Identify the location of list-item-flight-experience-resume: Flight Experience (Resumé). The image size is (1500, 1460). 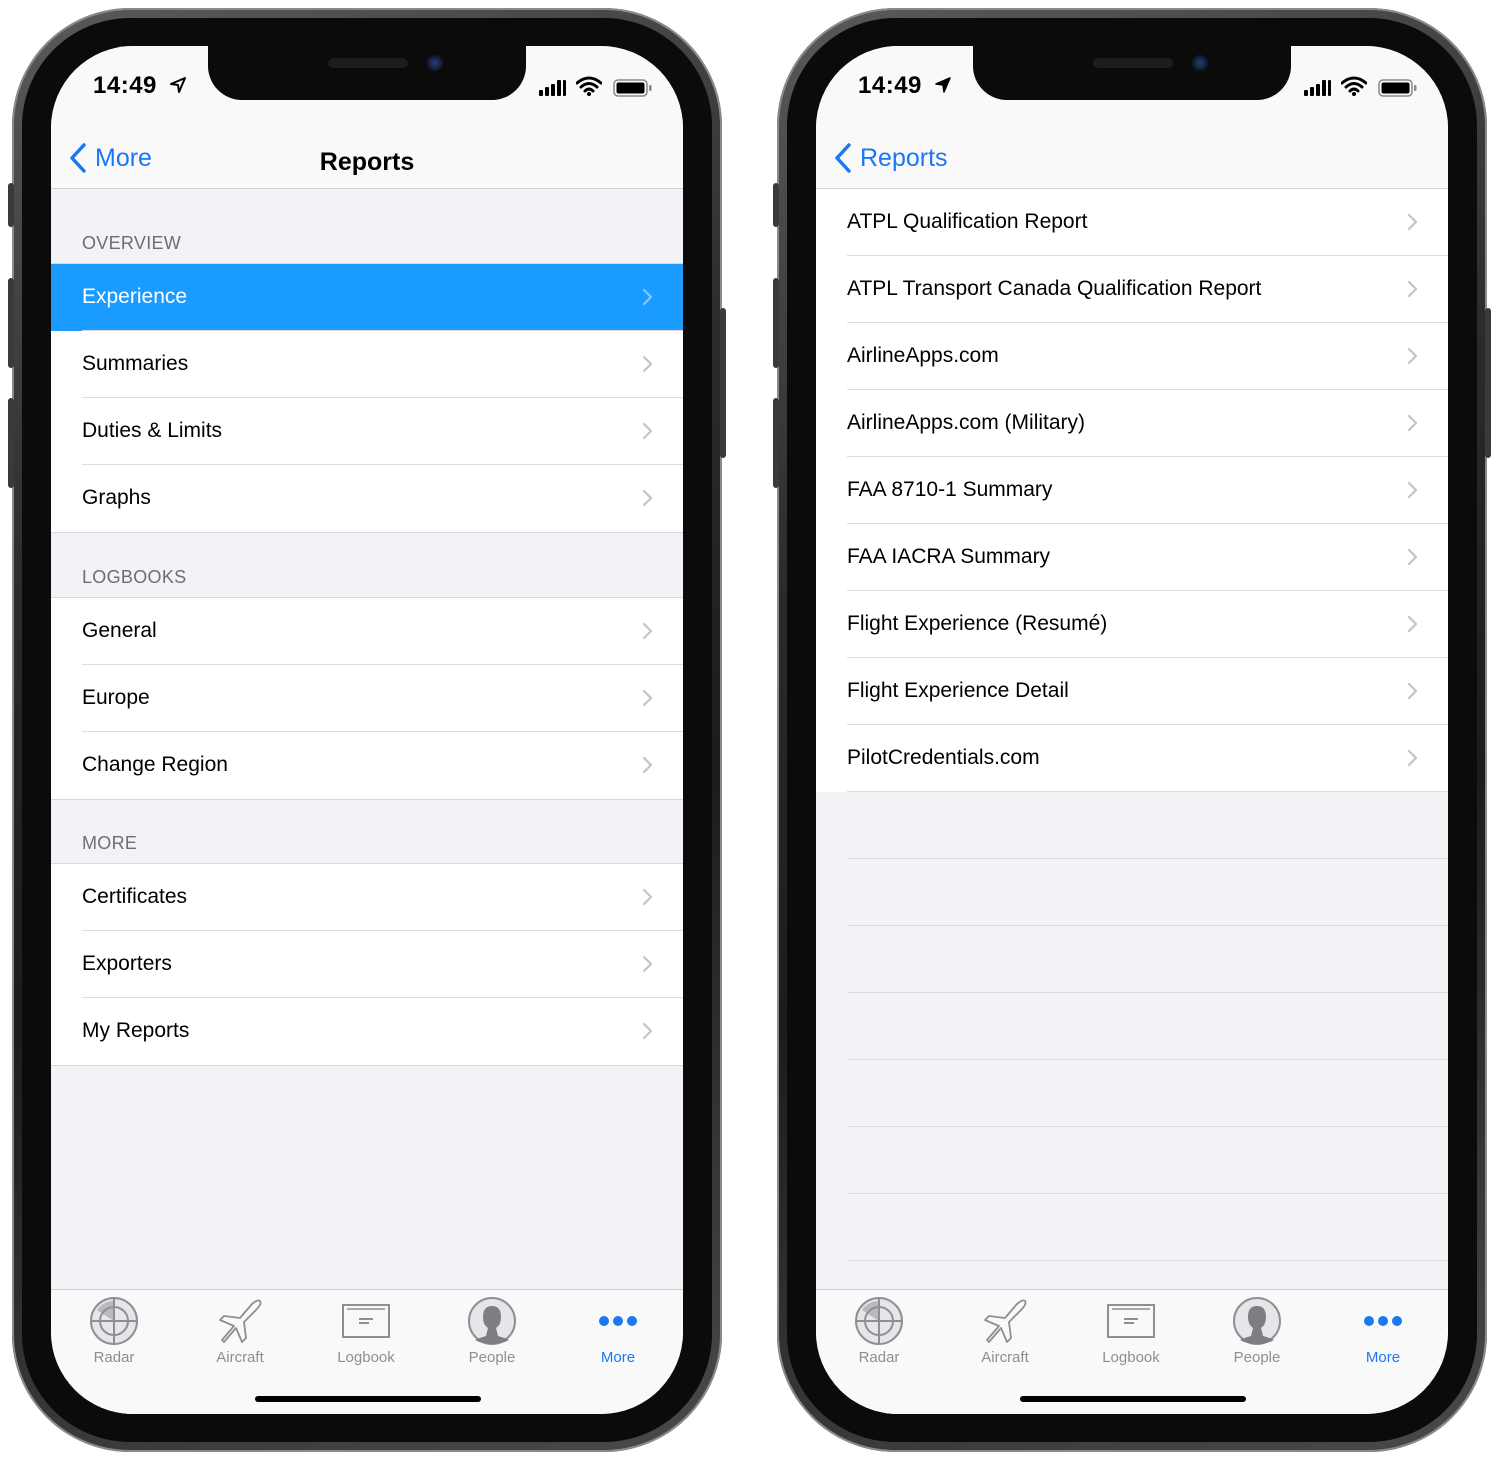
(1132, 624).